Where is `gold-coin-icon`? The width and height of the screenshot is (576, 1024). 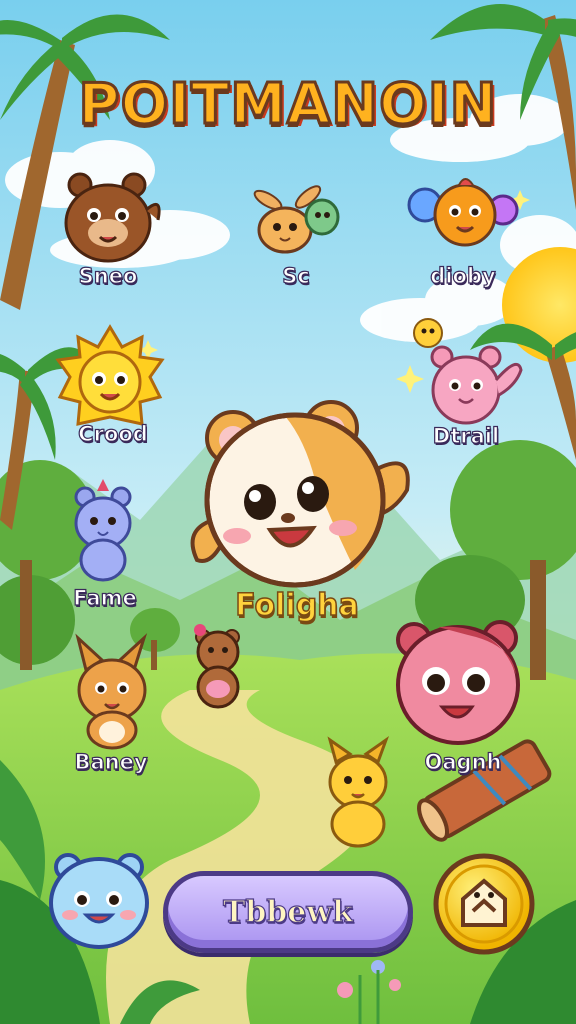
gold-coin-icon is located at coordinates (484, 904).